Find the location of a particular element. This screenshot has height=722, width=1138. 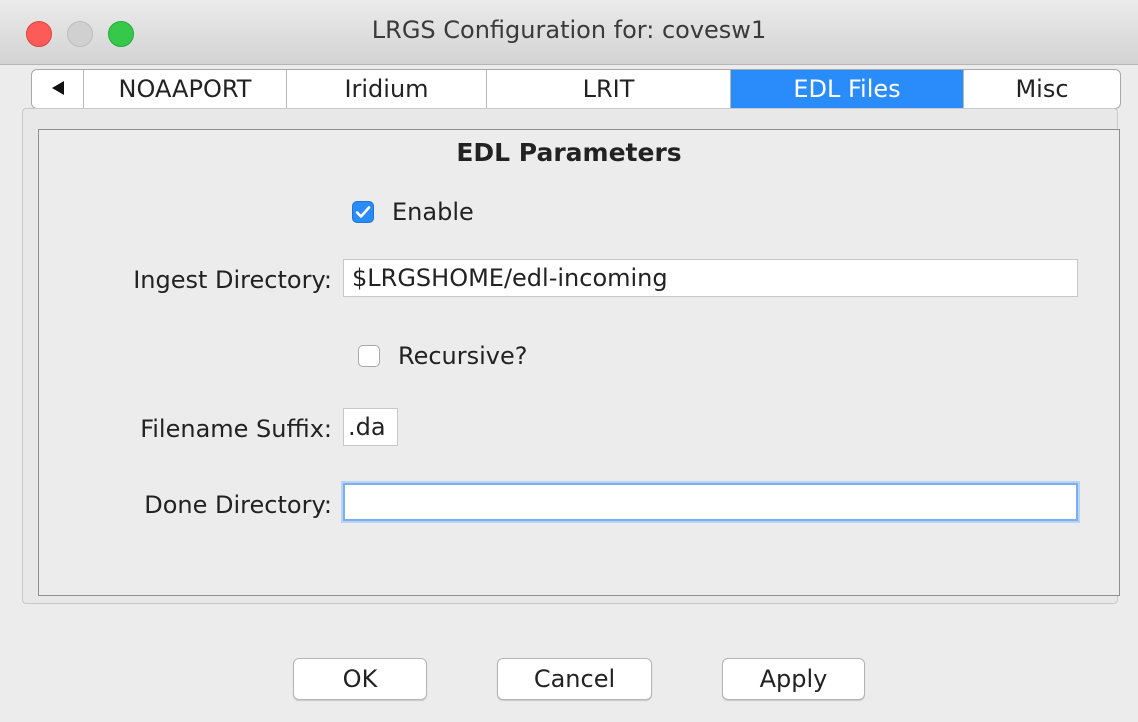

filename-suffix-input: .da is located at coordinates (370, 427).